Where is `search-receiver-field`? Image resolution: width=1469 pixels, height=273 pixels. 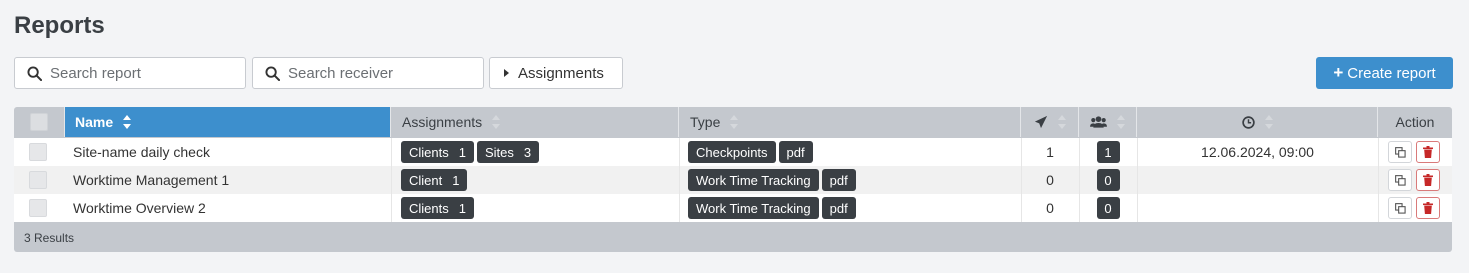
search-receiver-field is located at coordinates (368, 73).